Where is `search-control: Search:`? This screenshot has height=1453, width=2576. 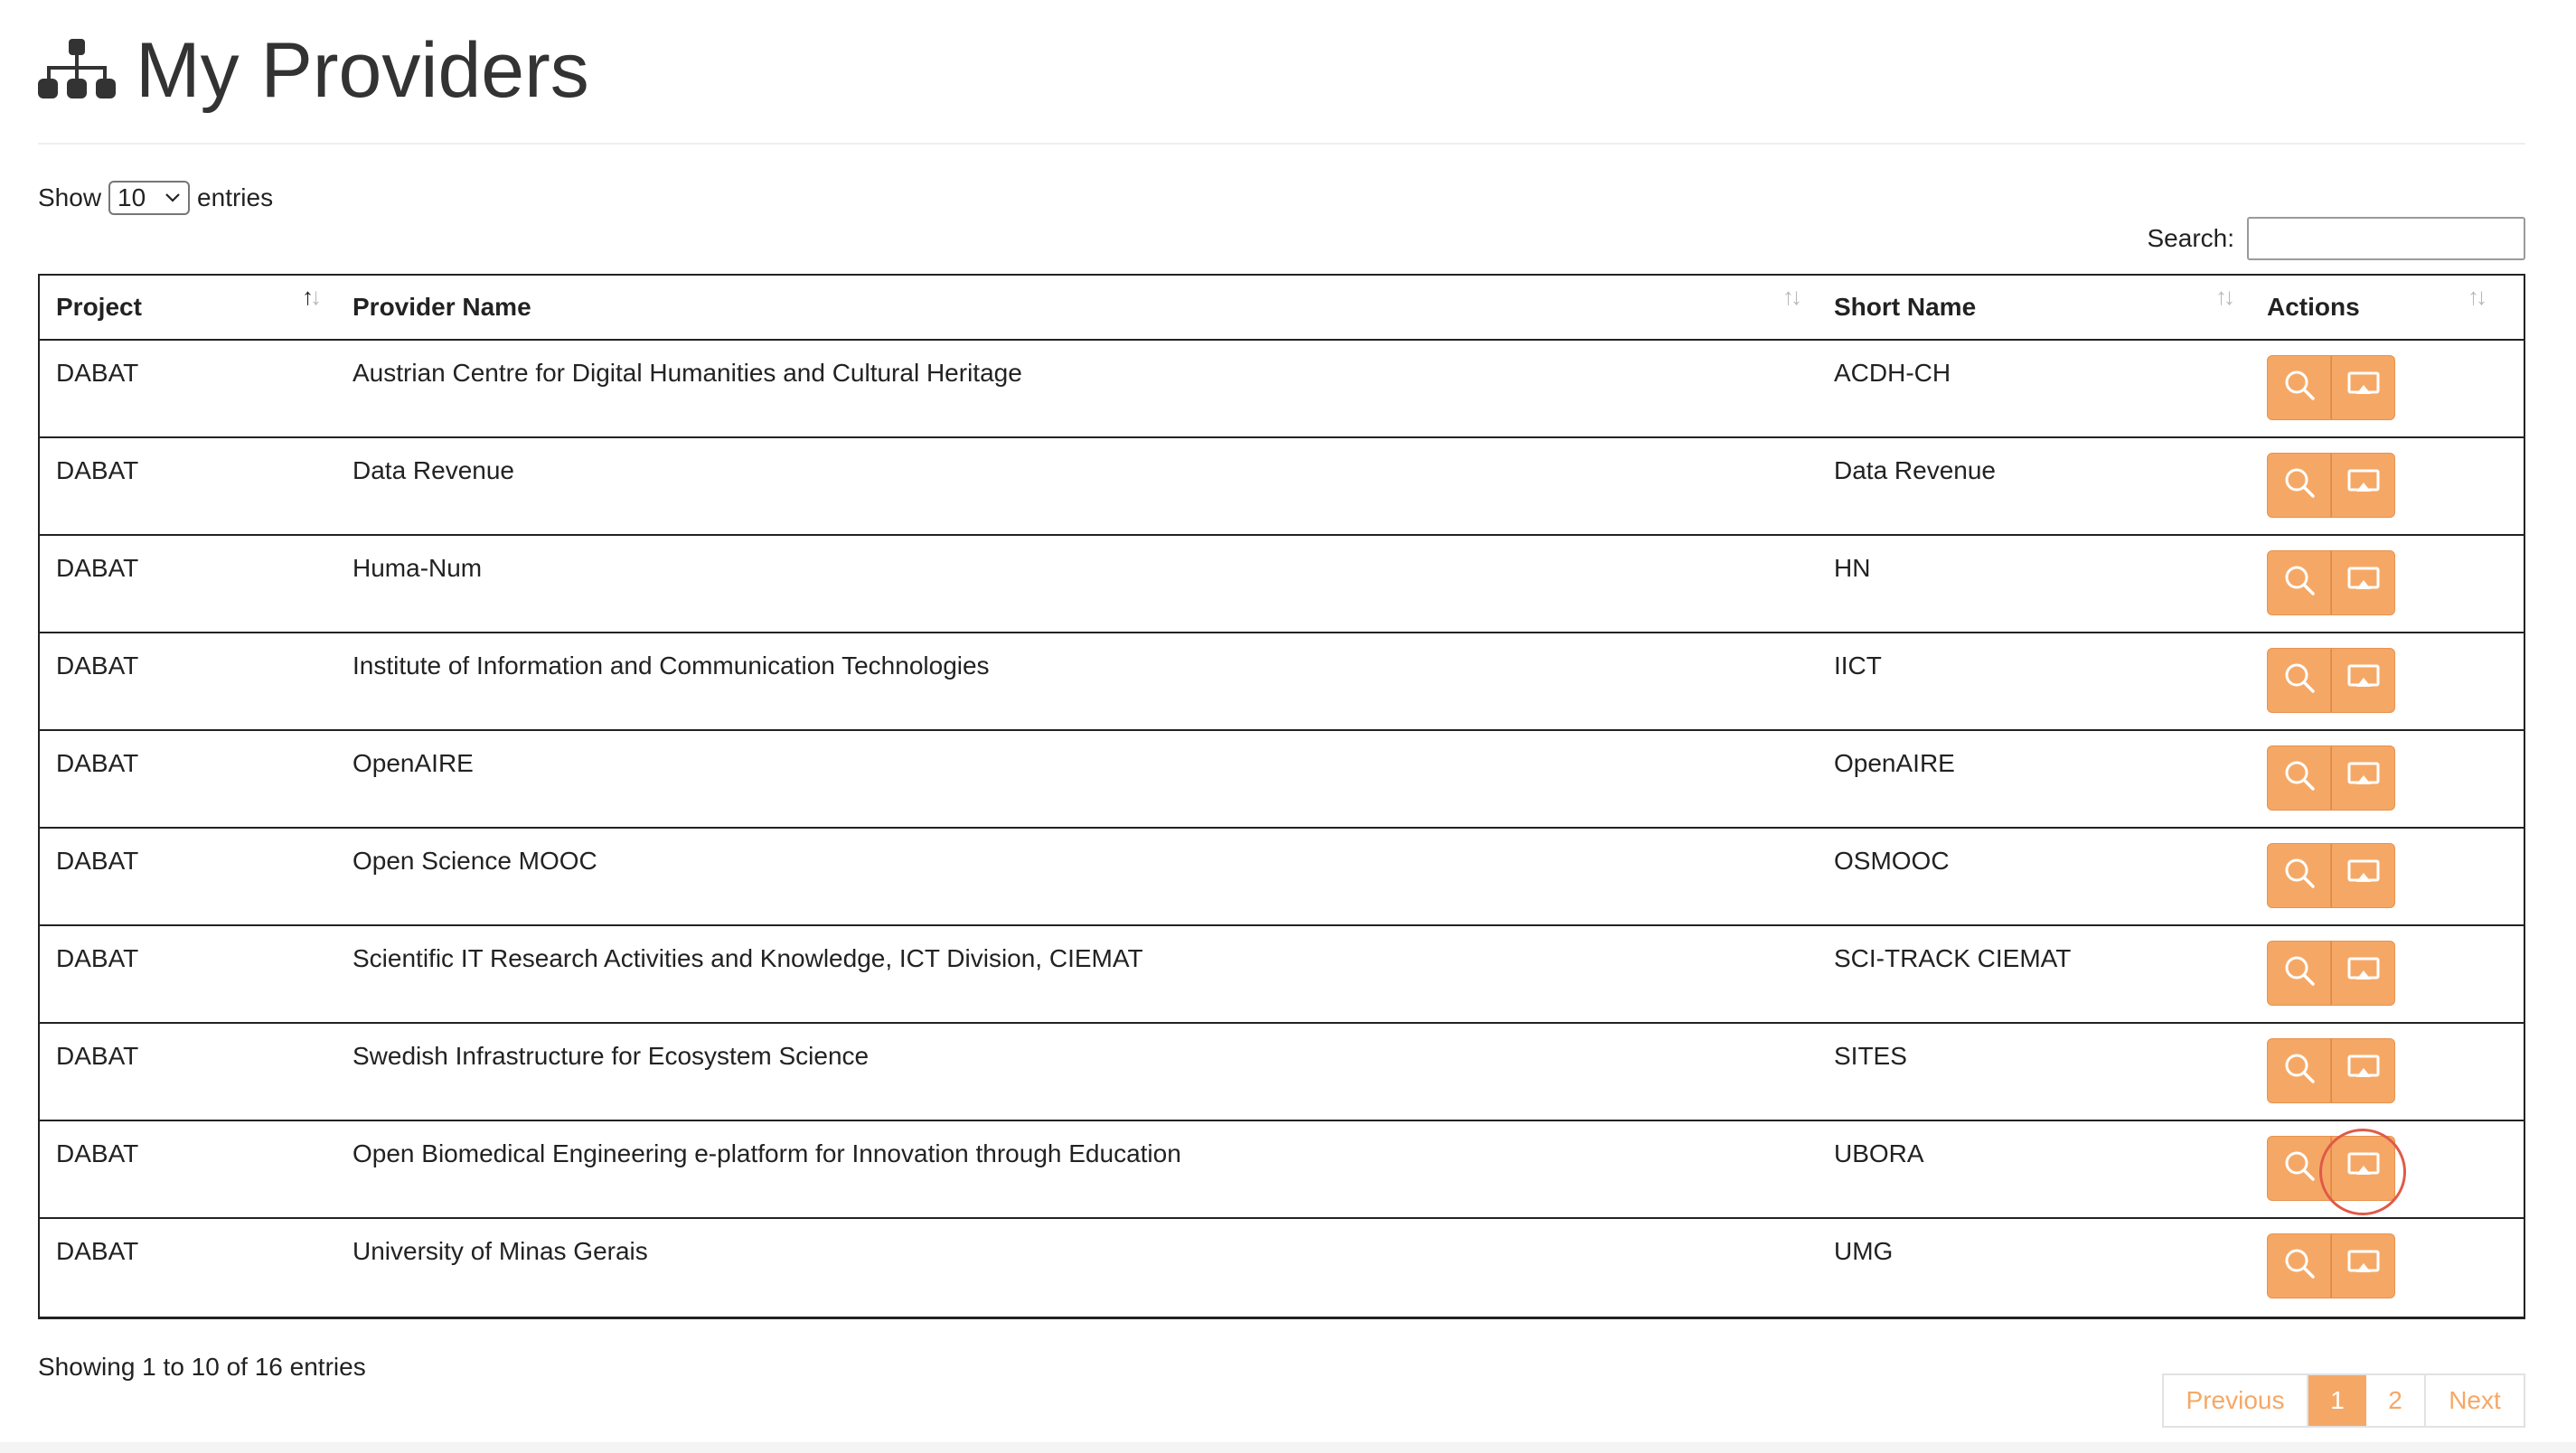
search-control: Search: is located at coordinates (2336, 238).